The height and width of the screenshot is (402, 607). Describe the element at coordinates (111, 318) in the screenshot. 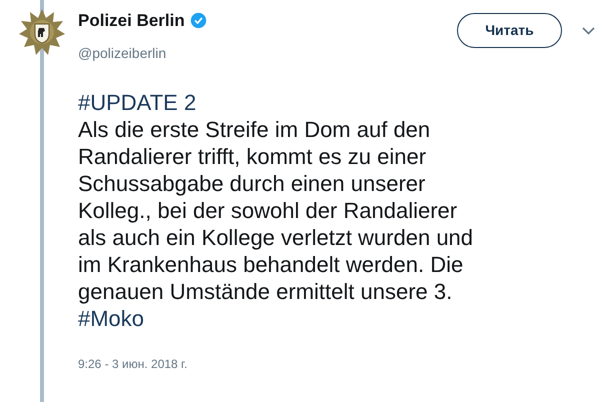

I see `hashtag-link: #Moko` at that location.